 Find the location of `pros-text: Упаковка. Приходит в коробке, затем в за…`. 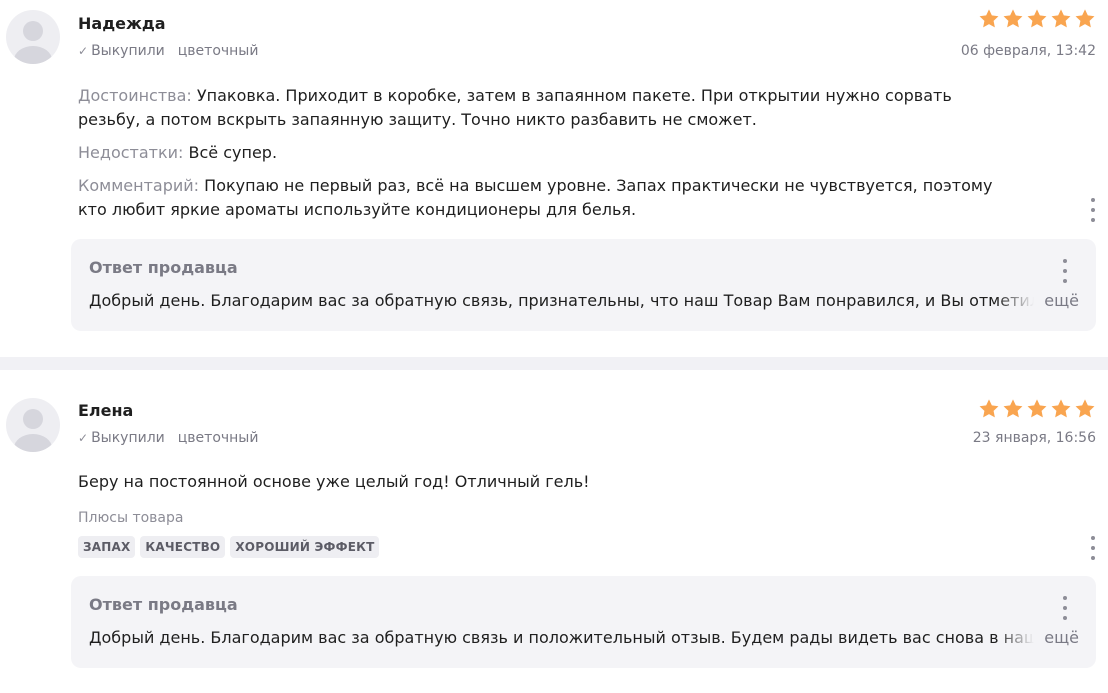

pros-text: Упаковка. Приходит в коробке, затем в за… is located at coordinates (515, 107).